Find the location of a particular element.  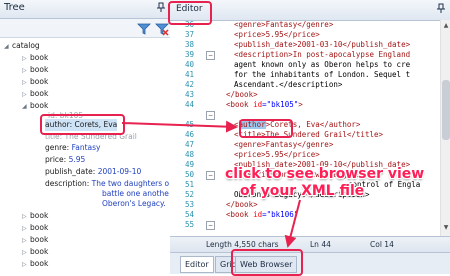

code-line: <book id="bk106" is located at coordinates (262, 214).